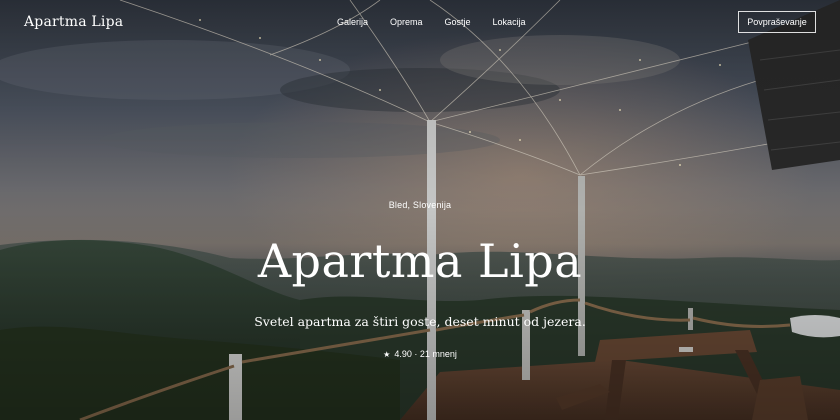 The width and height of the screenshot is (840, 420). Describe the element at coordinates (777, 22) in the screenshot. I see `inquiry-button: Povpraševanje` at that location.